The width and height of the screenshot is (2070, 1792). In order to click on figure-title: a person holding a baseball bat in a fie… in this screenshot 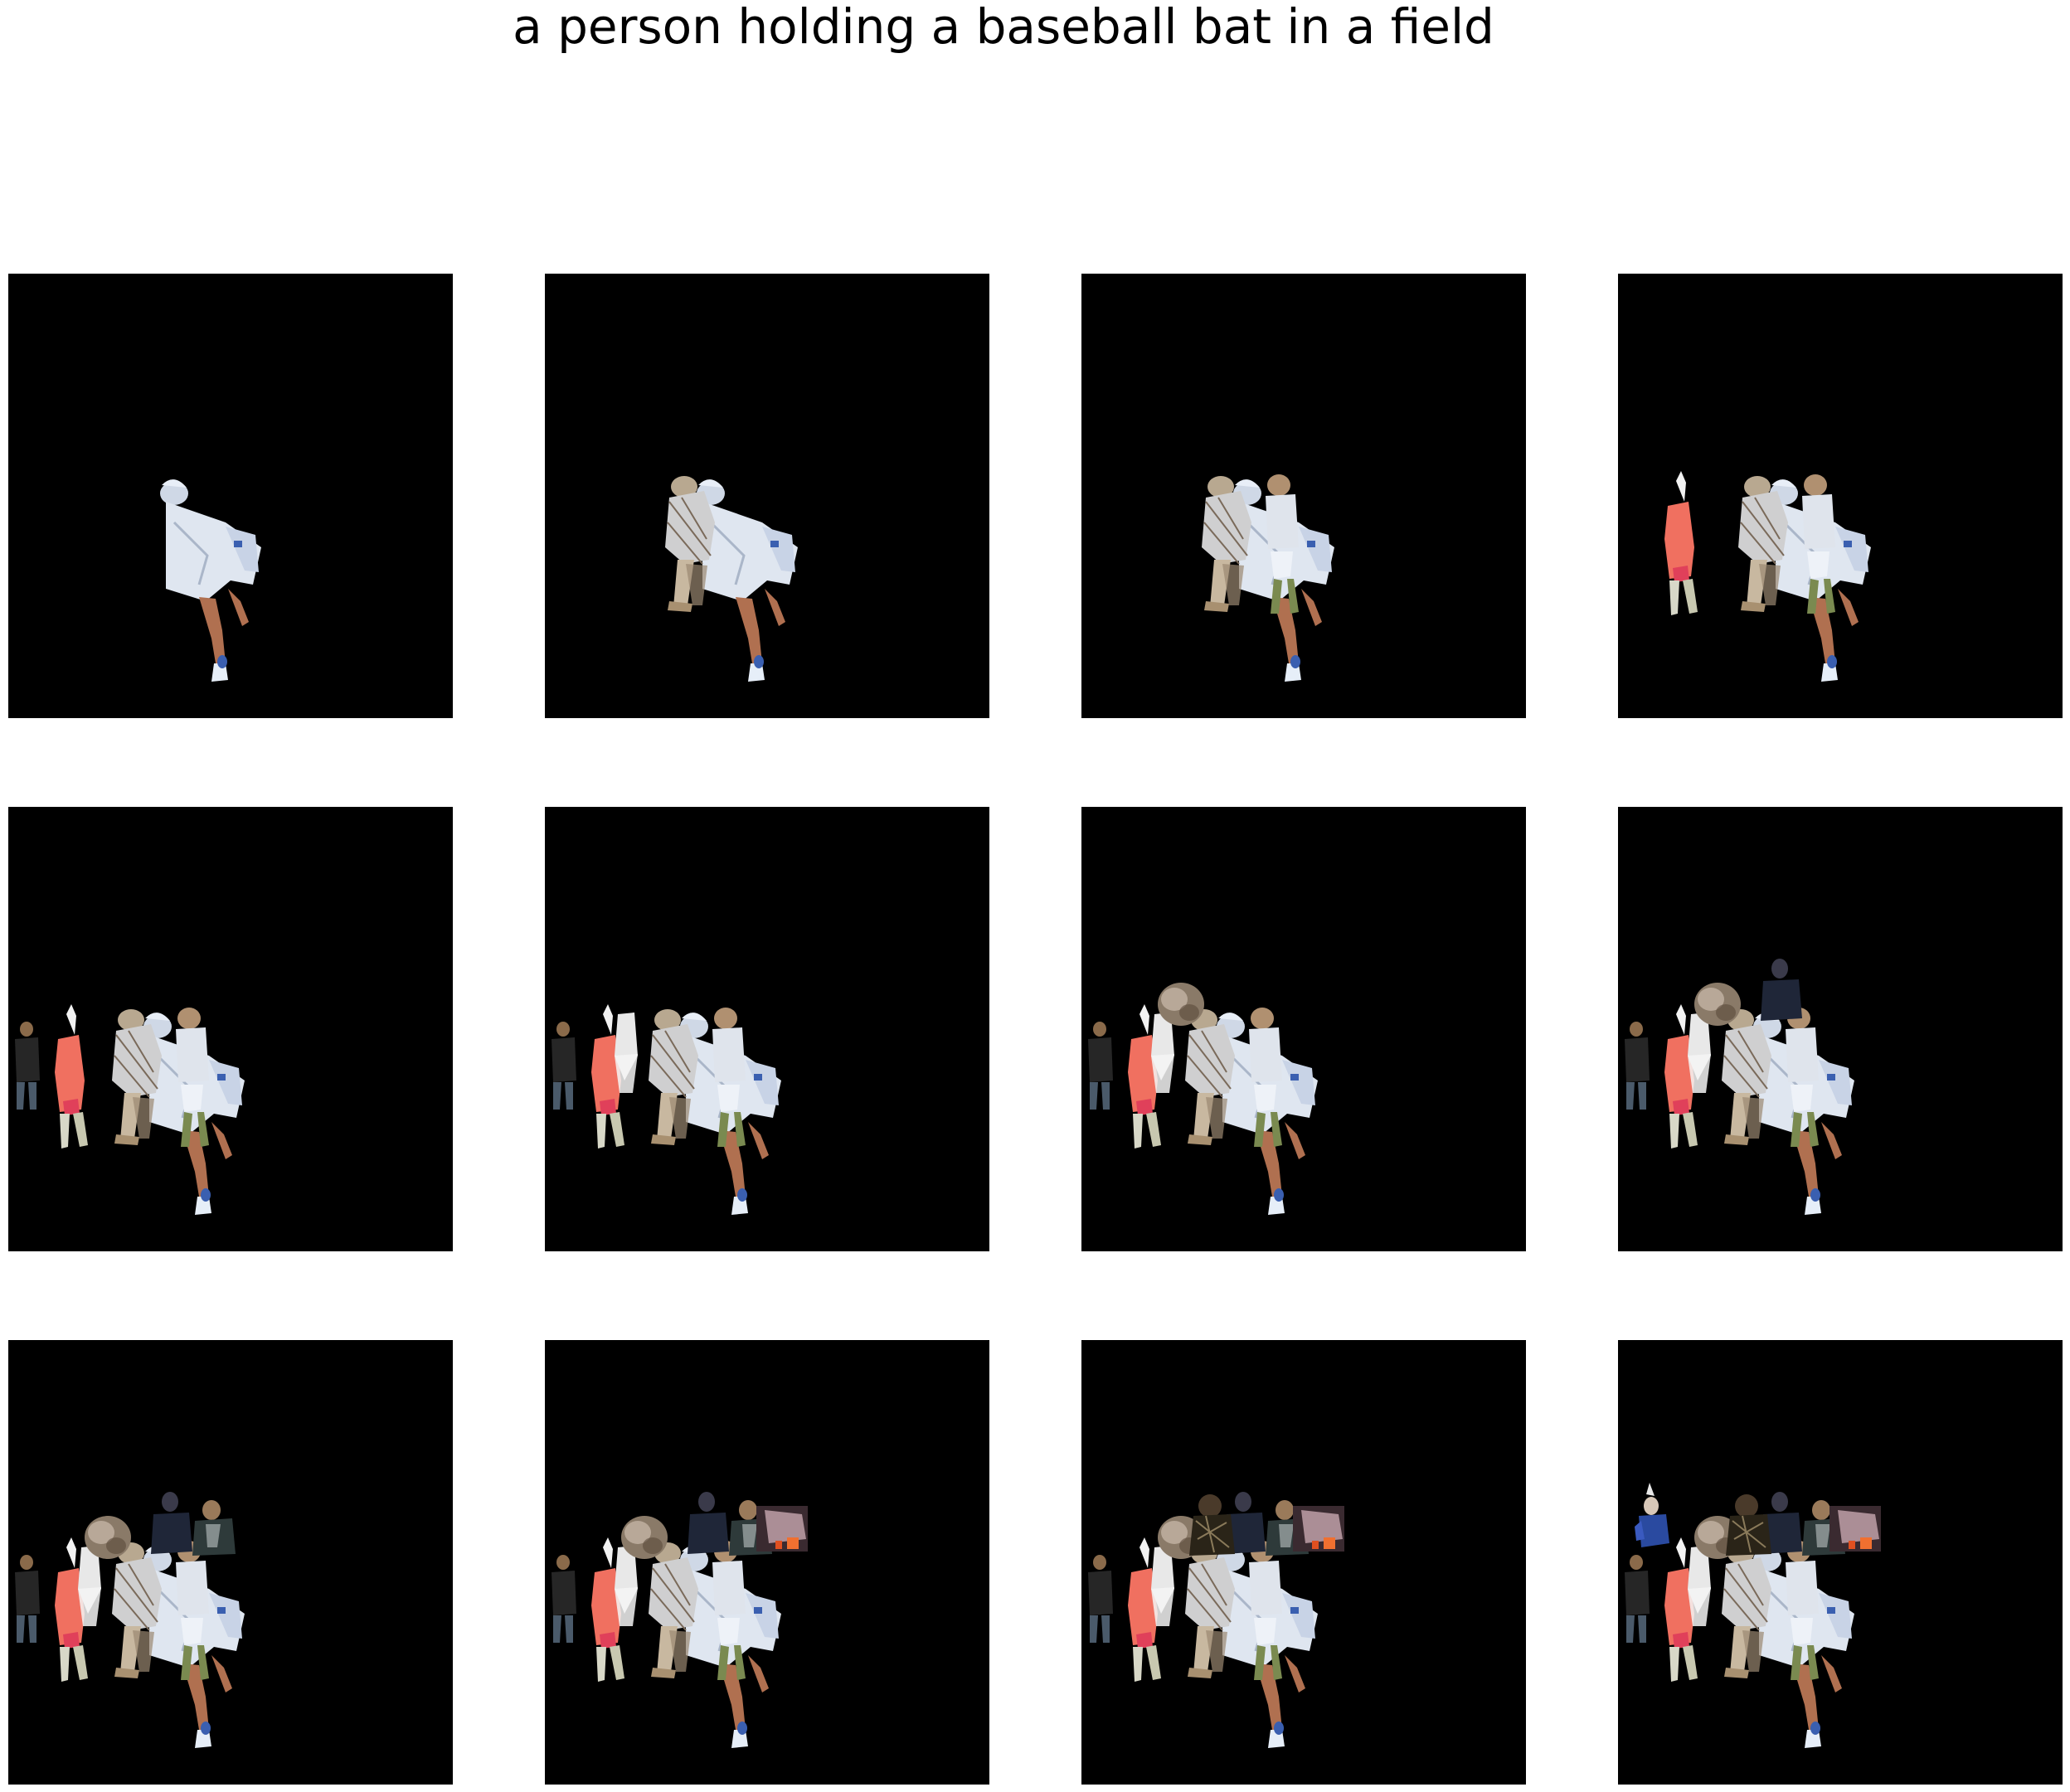, I will do `click(1004, 27)`.